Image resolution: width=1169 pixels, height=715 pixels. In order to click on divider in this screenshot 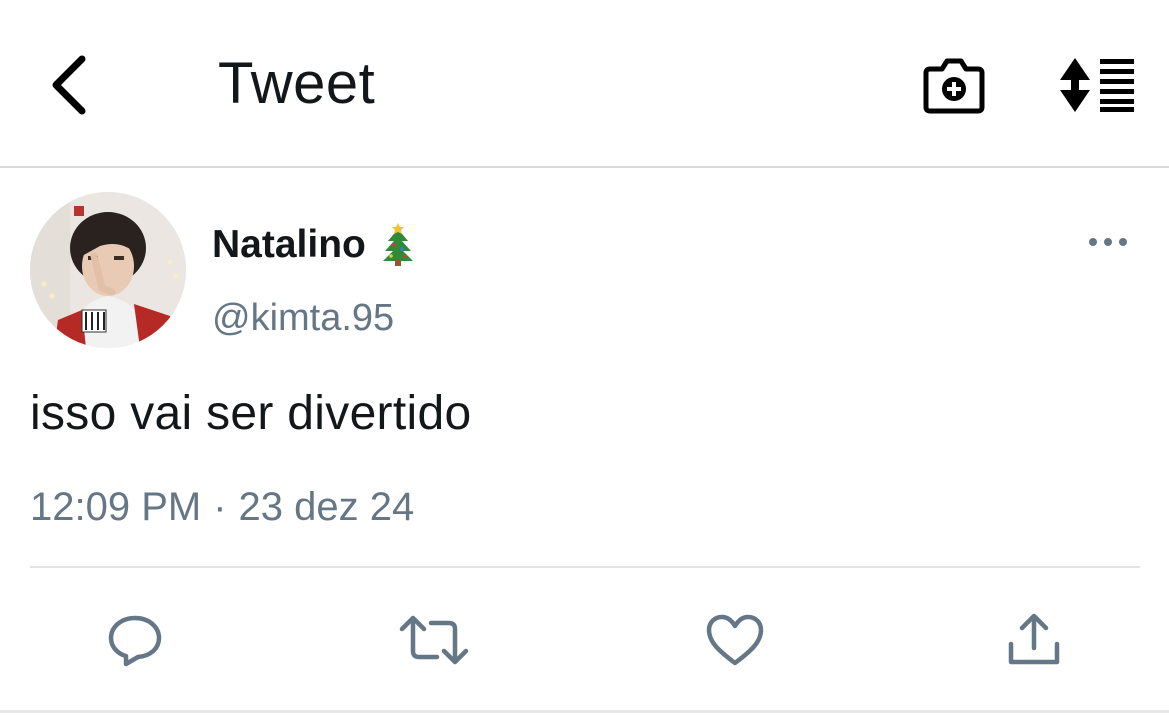, I will do `click(585, 567)`.